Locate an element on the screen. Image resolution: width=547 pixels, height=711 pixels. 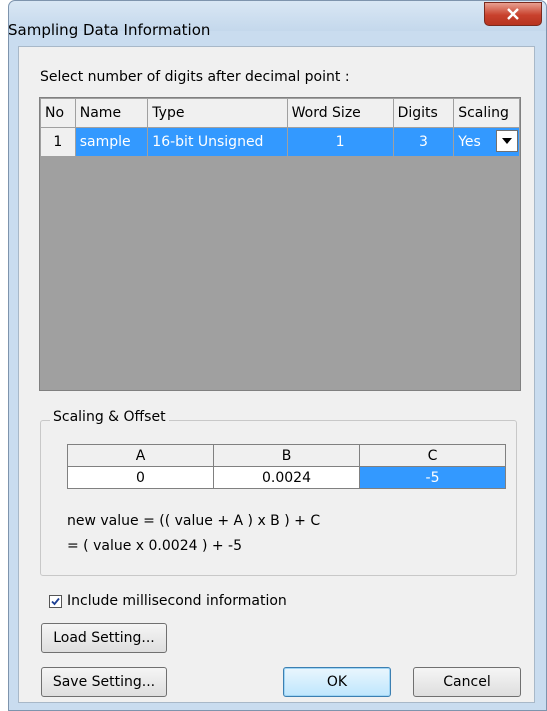
grid-header-row: No Name Type Word Size Digits Scaling is located at coordinates (280, 113).